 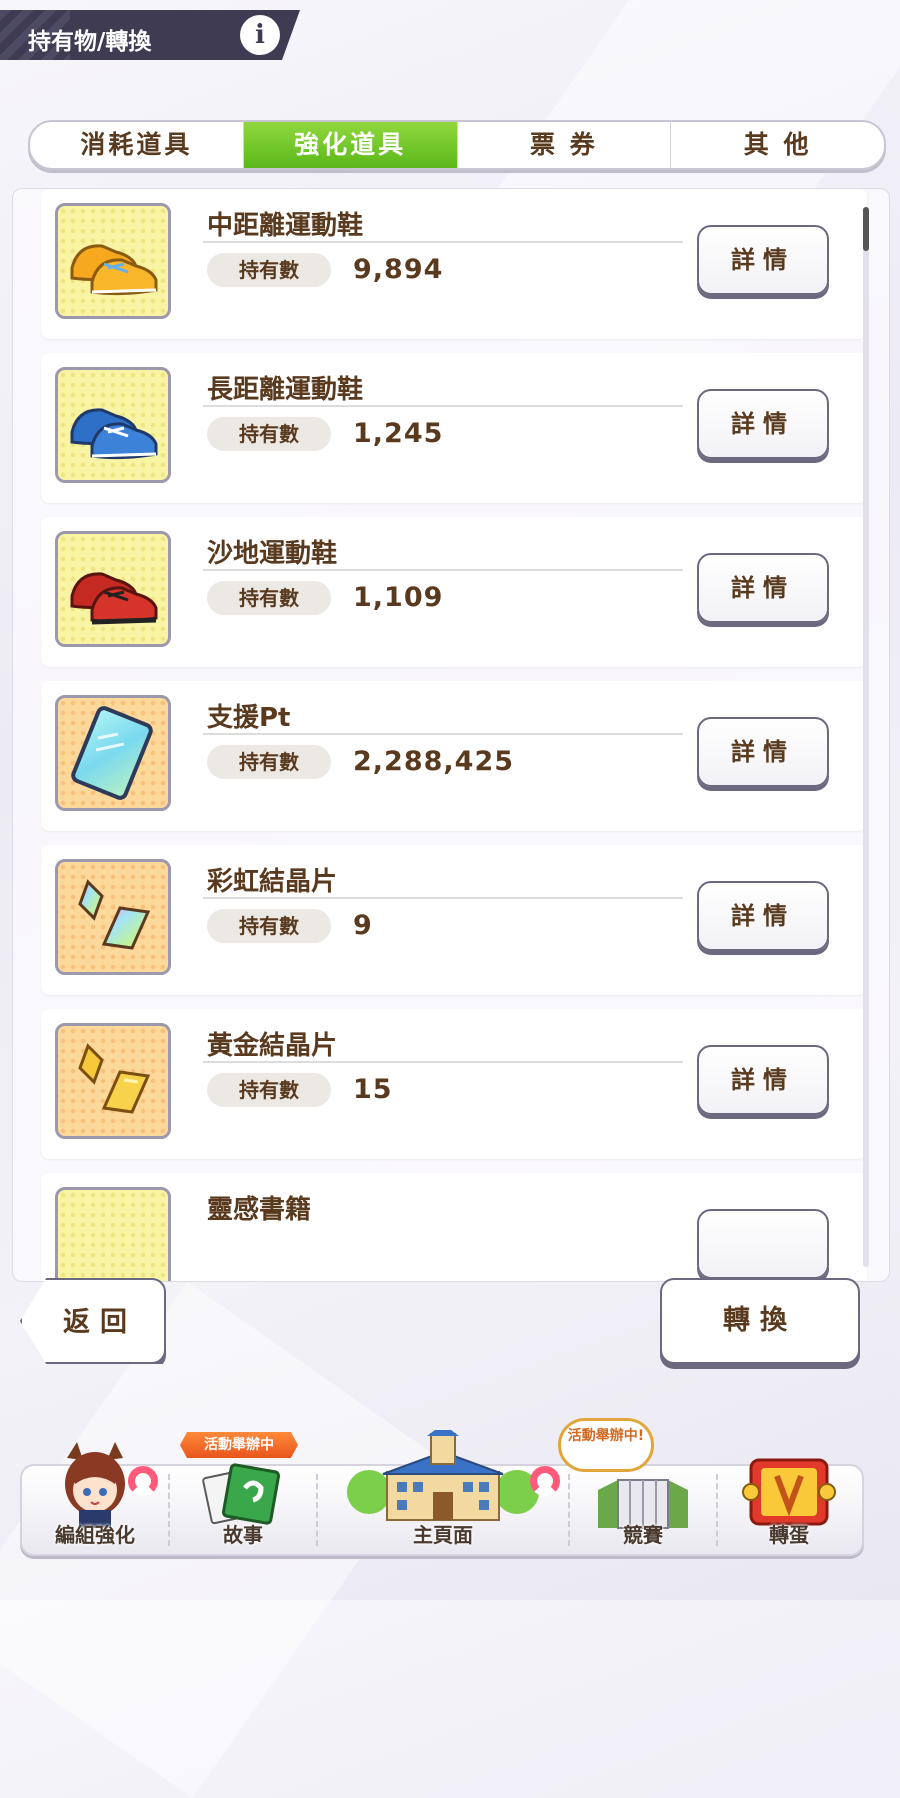 What do you see at coordinates (285, 226) in the screenshot?
I see `item-name: 中距離運動鞋` at bounding box center [285, 226].